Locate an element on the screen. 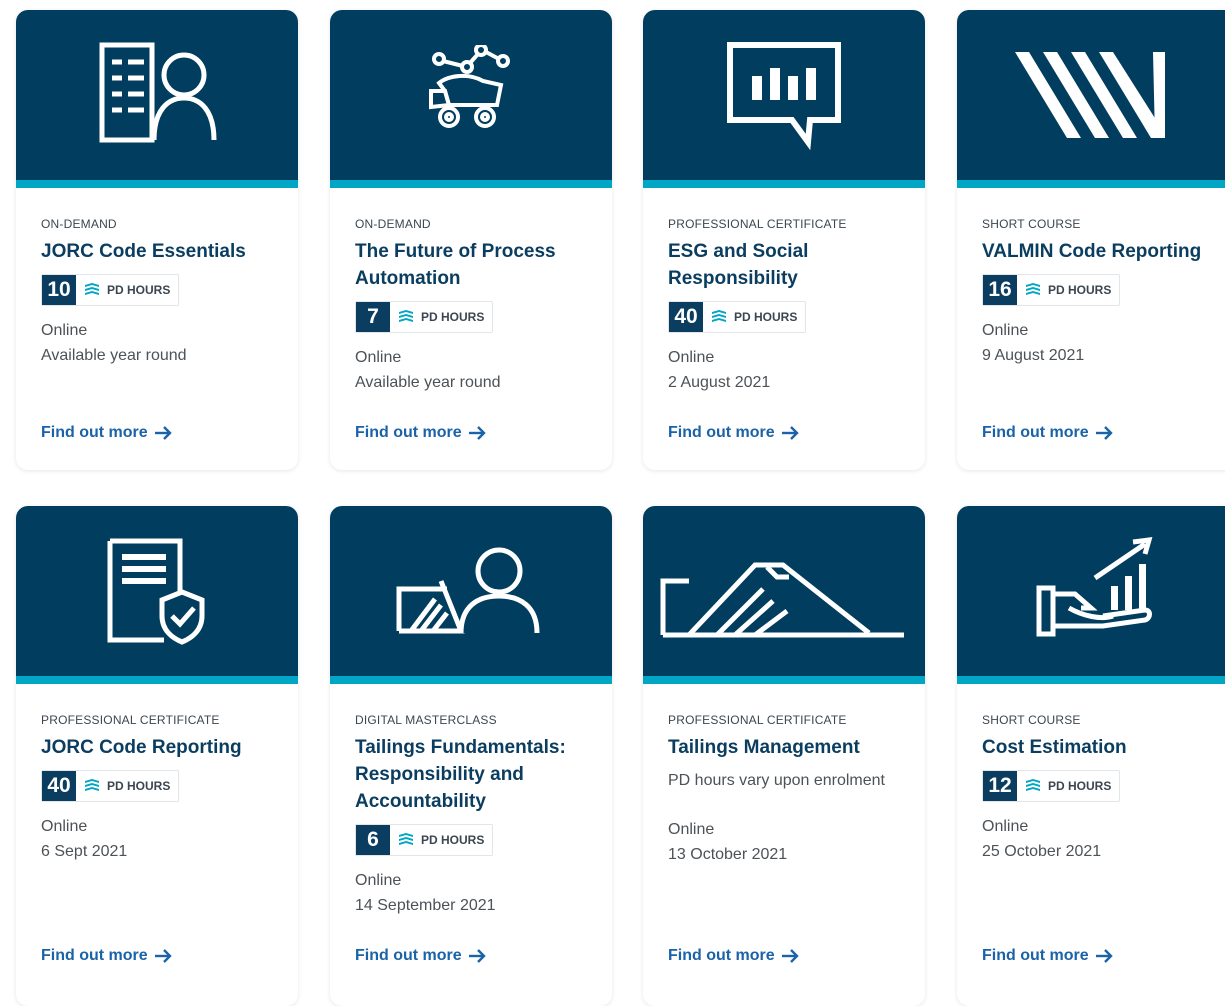 The width and height of the screenshot is (1225, 1006). course-title: VALMIN Code Reporting is located at coordinates (1092, 251).